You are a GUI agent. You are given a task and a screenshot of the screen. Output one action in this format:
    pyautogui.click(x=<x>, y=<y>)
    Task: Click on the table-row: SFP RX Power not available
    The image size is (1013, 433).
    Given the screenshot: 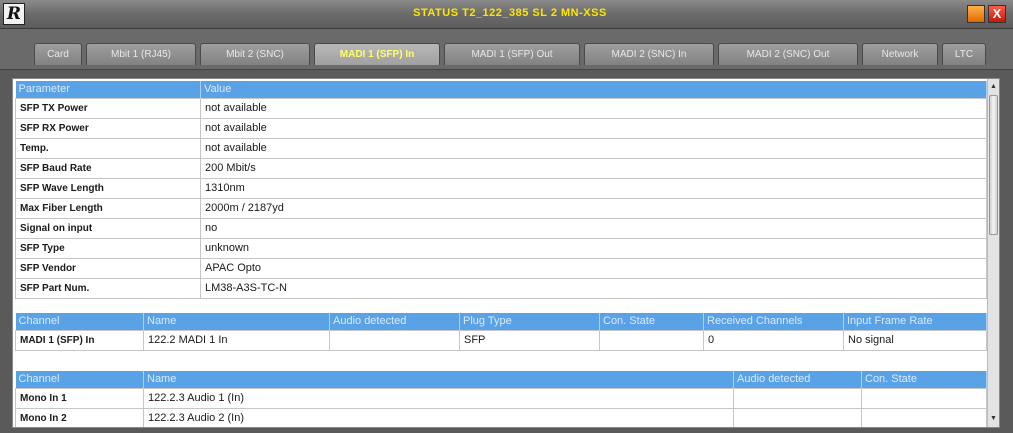 What is the action you would take?
    pyautogui.click(x=501, y=128)
    